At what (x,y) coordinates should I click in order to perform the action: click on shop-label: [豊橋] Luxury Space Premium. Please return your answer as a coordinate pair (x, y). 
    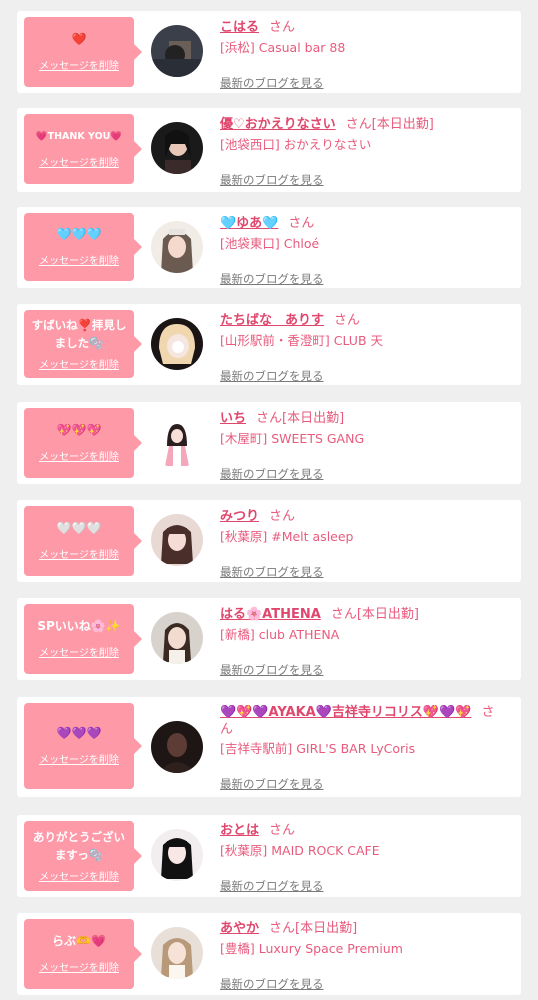
    Looking at the image, I should click on (311, 948).